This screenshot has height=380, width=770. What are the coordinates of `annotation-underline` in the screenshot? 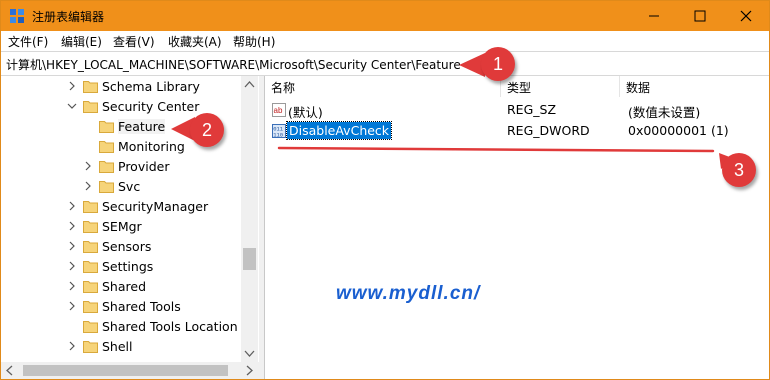 It's located at (496, 149).